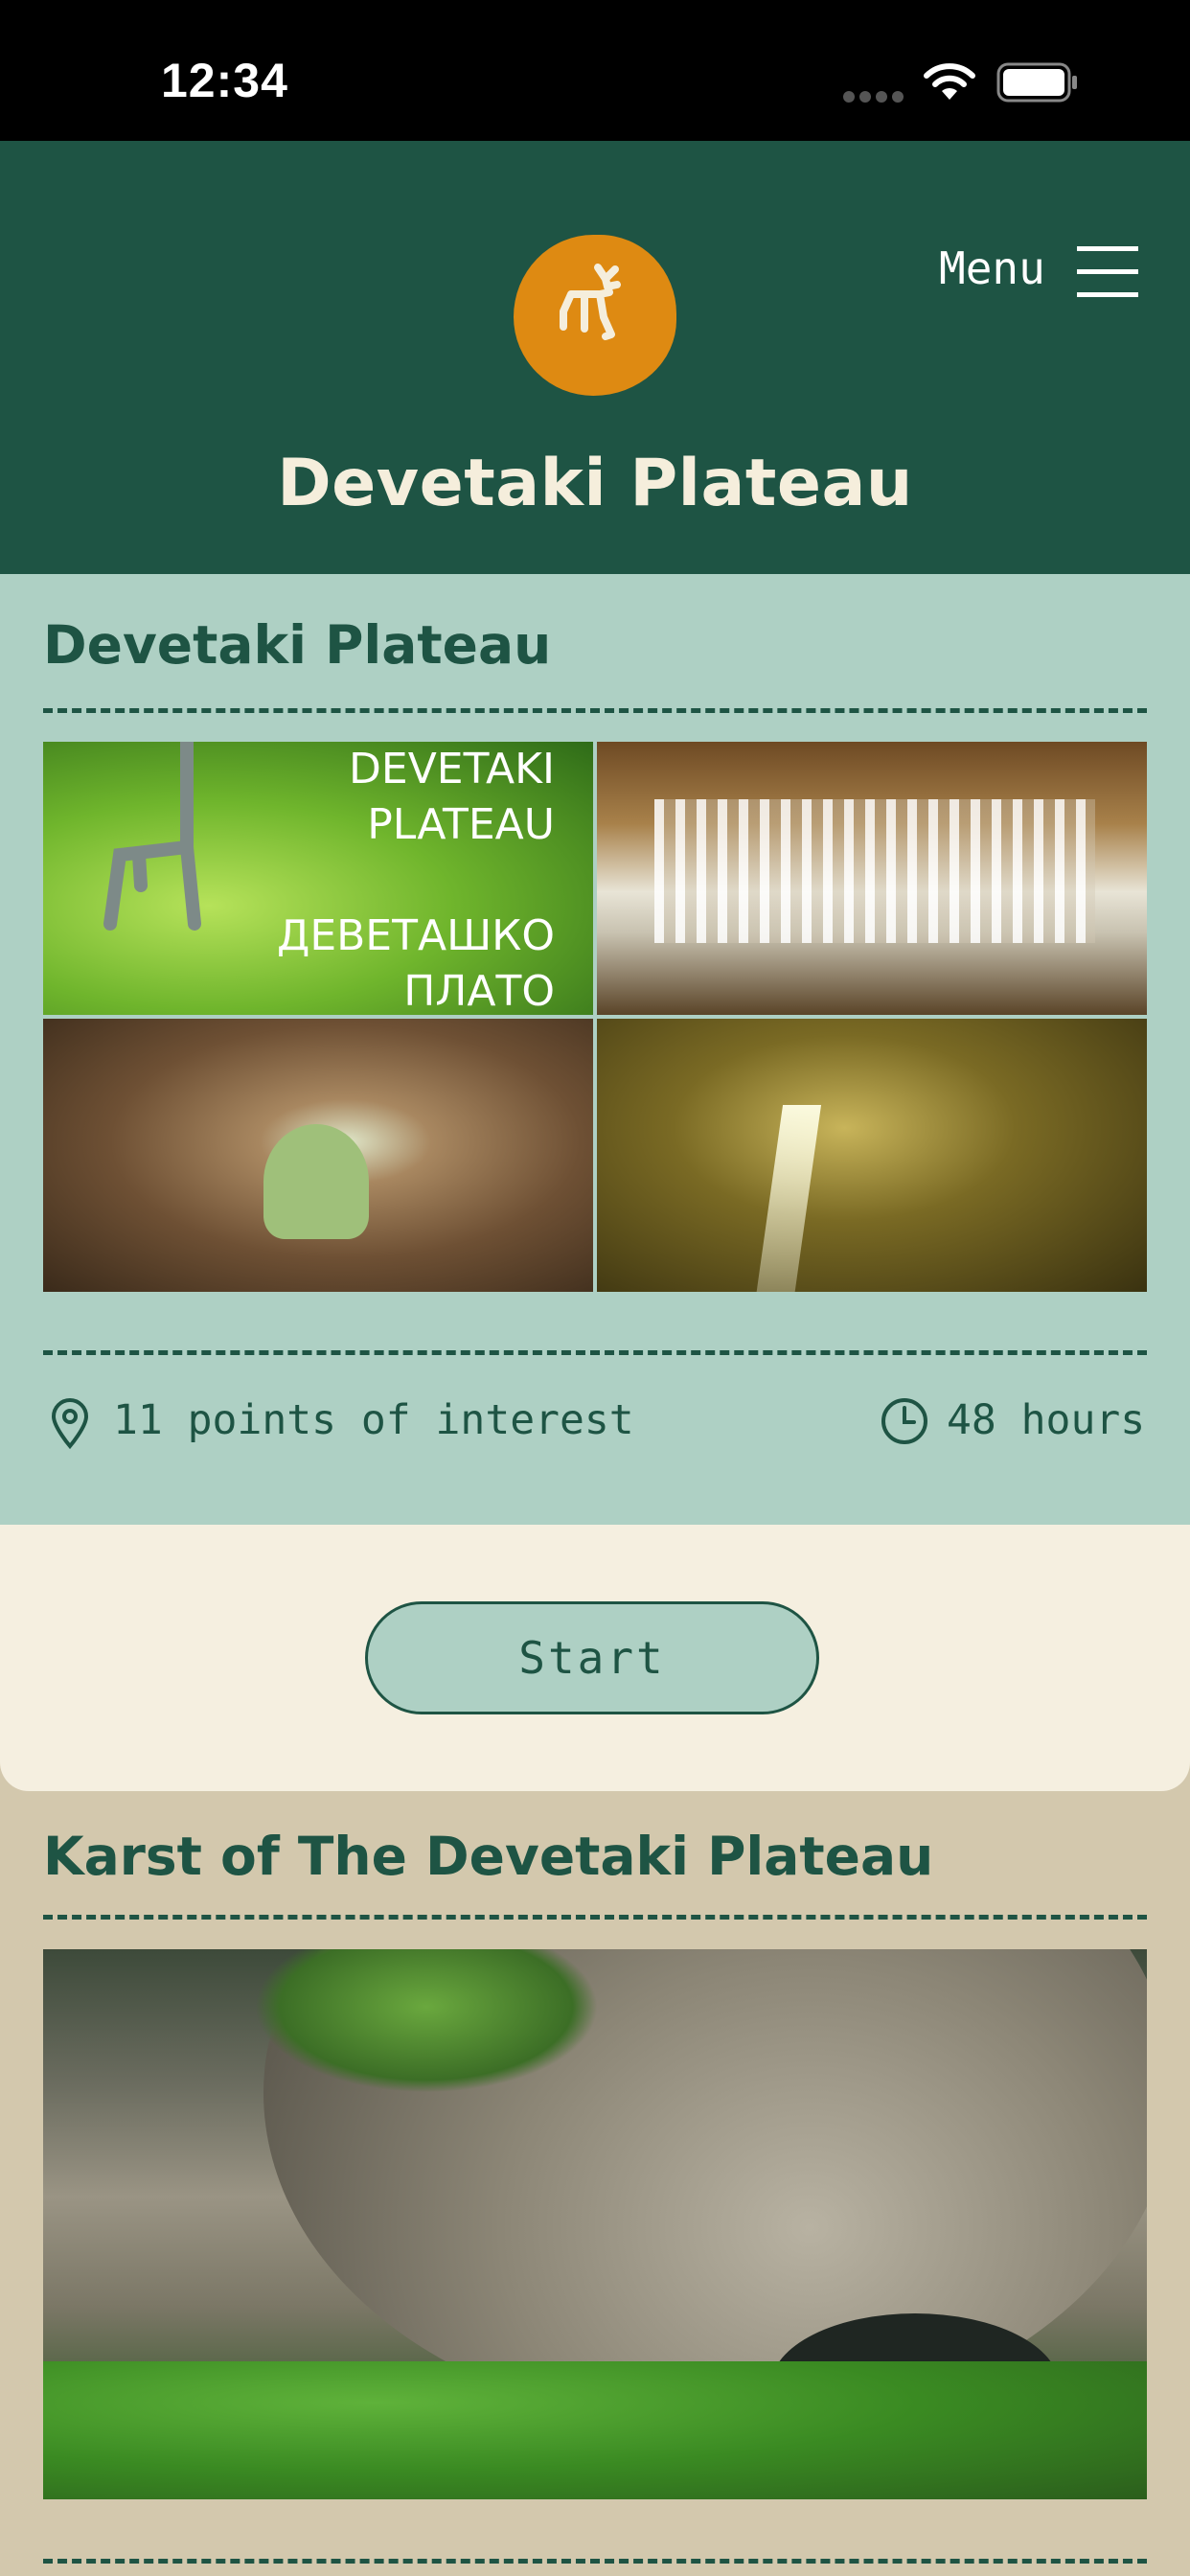  Describe the element at coordinates (874, 871) in the screenshot. I see `waterfall-cascade` at that location.